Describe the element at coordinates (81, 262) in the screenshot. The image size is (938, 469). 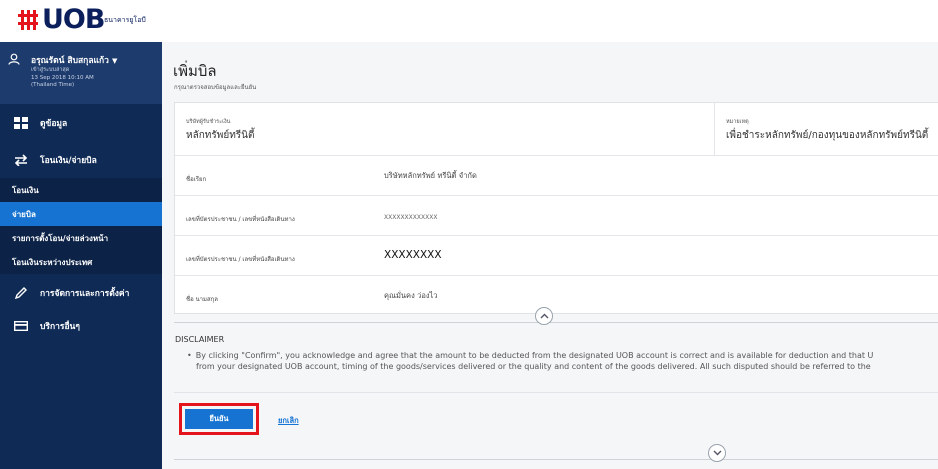
I see `submenu-international: โอนเงินระหว่างประเทศ` at that location.